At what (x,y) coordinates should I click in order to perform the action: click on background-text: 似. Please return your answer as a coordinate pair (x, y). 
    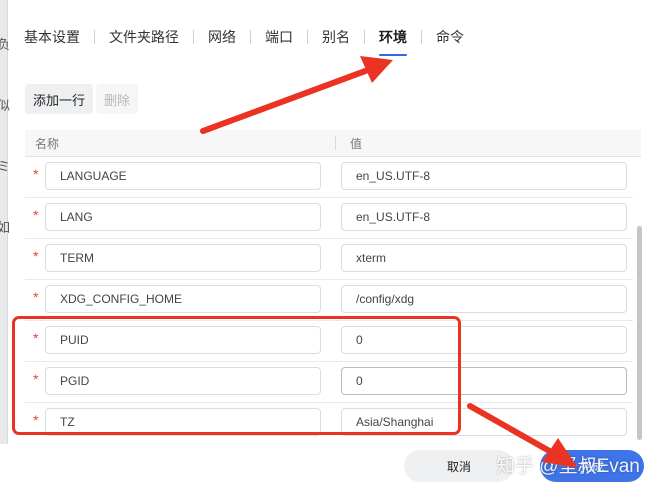
    Looking at the image, I should click on (5, 105).